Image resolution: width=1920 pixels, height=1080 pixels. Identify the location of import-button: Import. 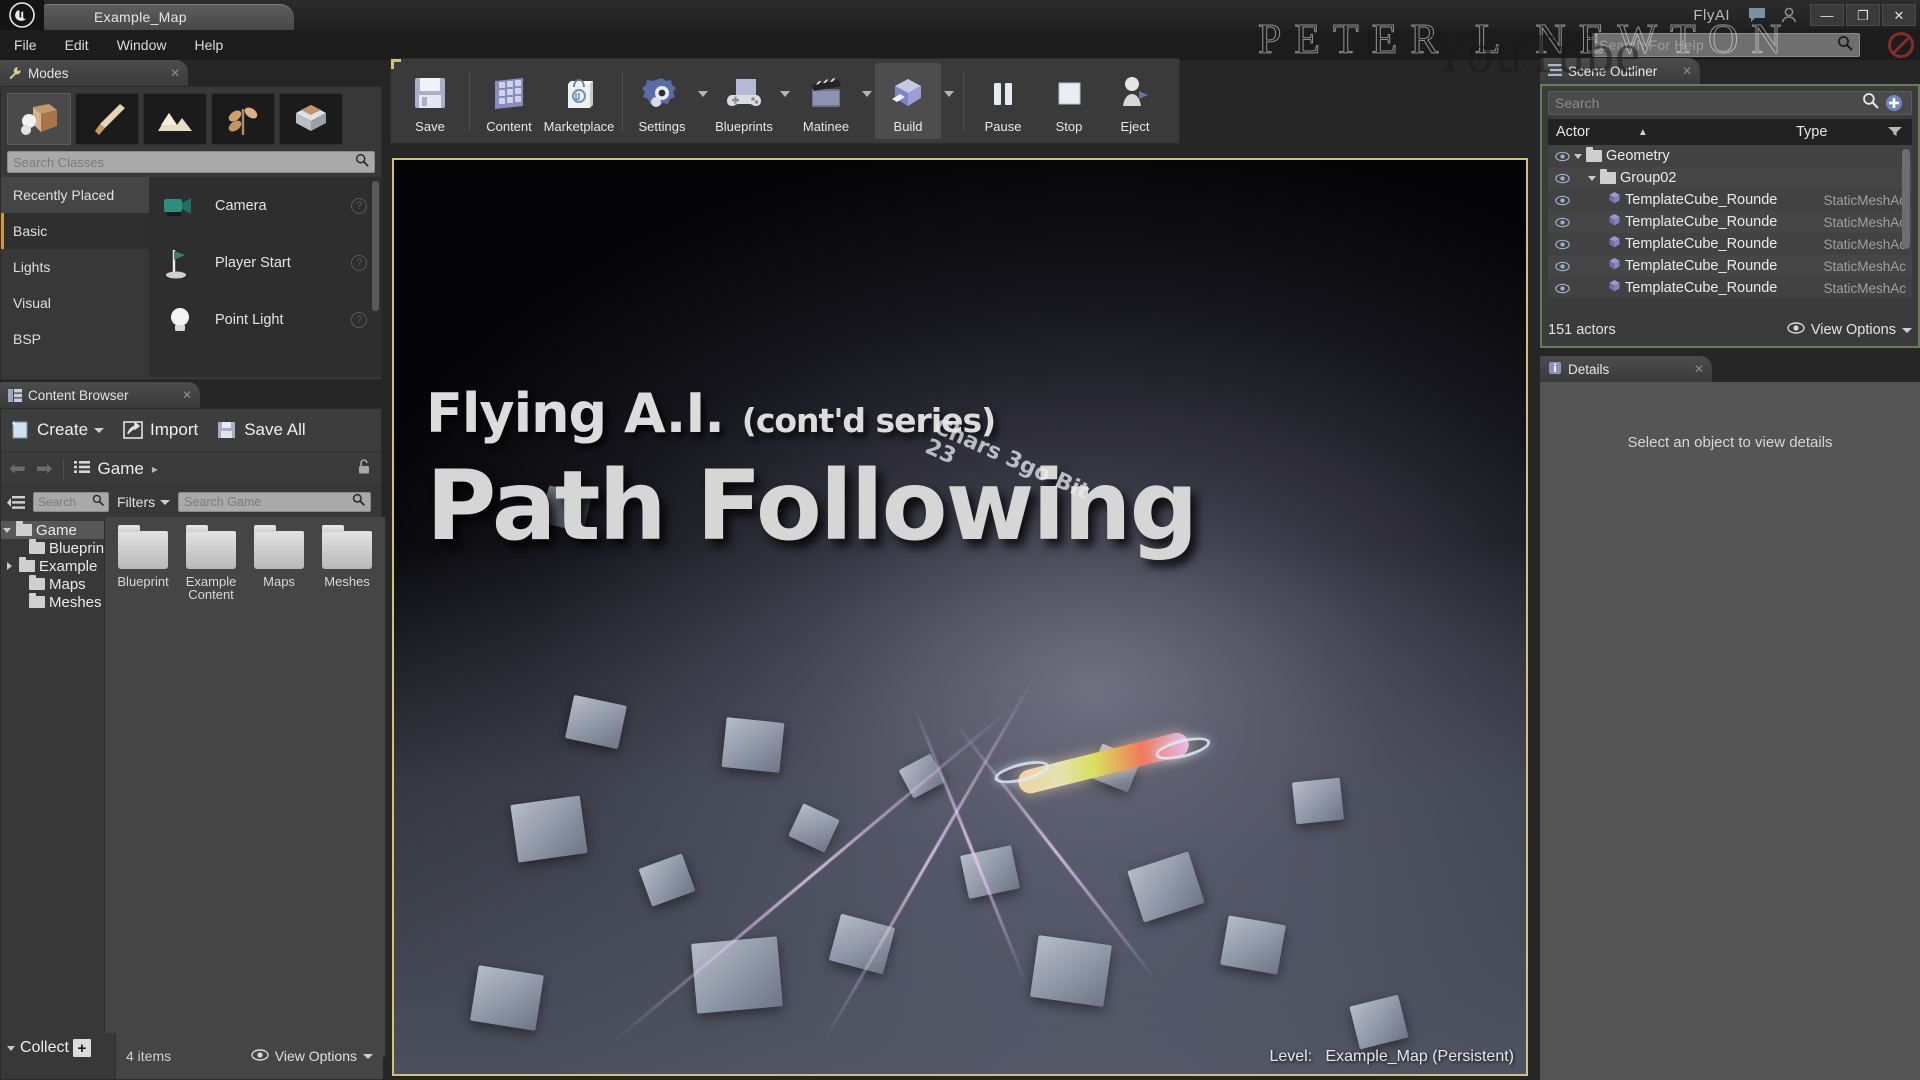
(160, 430).